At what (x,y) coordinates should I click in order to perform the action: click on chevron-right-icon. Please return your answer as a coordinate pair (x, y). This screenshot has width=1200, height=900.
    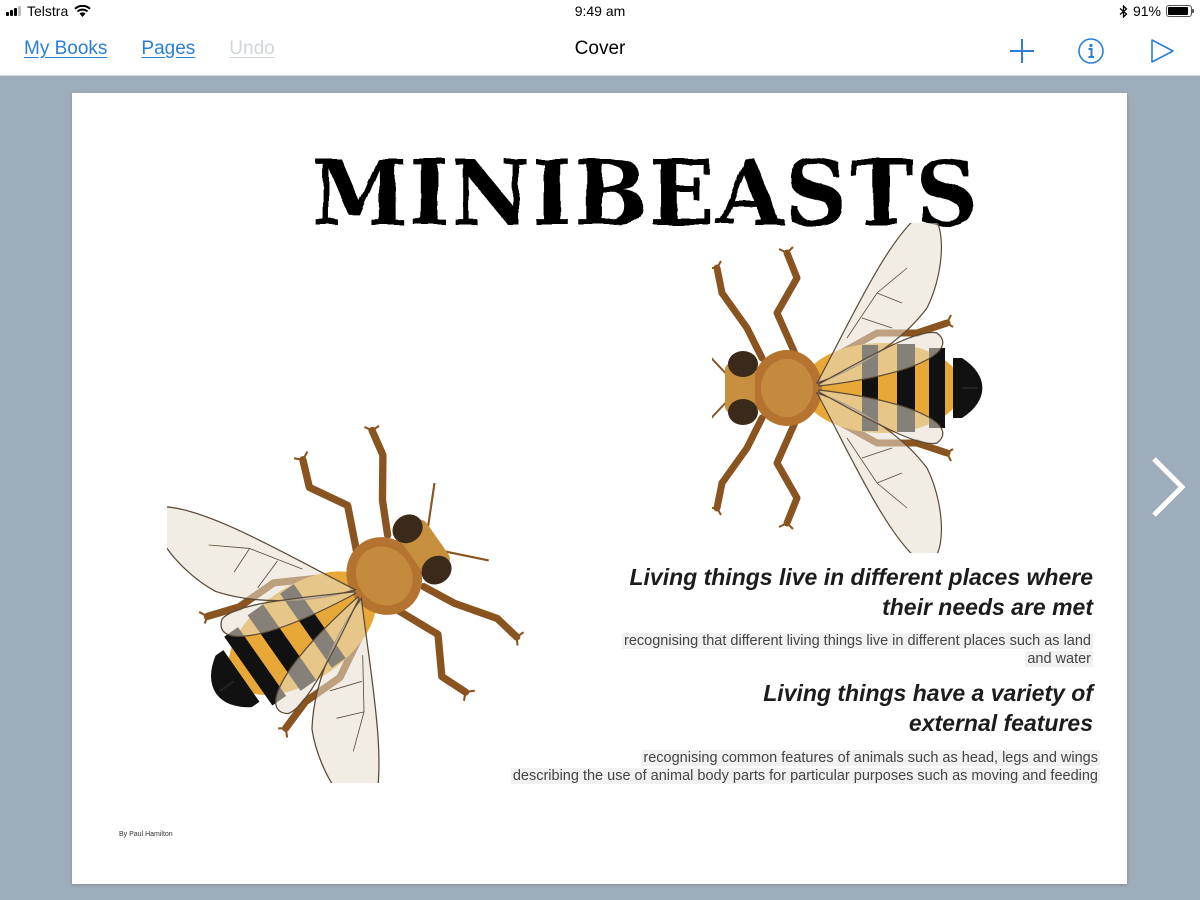
    Looking at the image, I should click on (1168, 487).